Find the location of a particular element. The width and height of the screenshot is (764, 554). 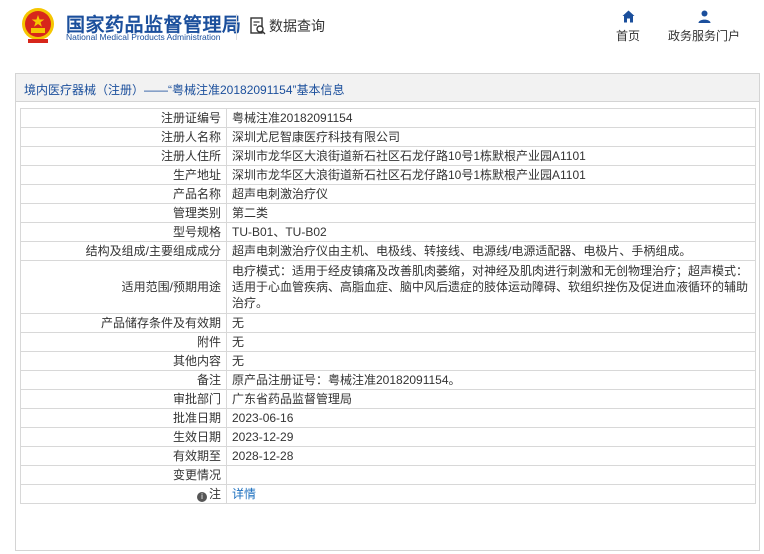

table-row: 生效日期 2023-12-29 is located at coordinates (388, 437).